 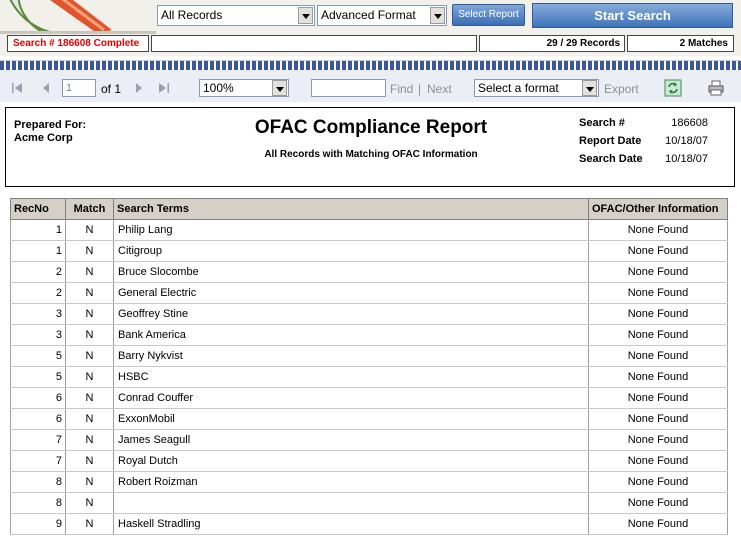 I want to click on search-status-text: Search # 186608 Complete, so click(x=78, y=43).